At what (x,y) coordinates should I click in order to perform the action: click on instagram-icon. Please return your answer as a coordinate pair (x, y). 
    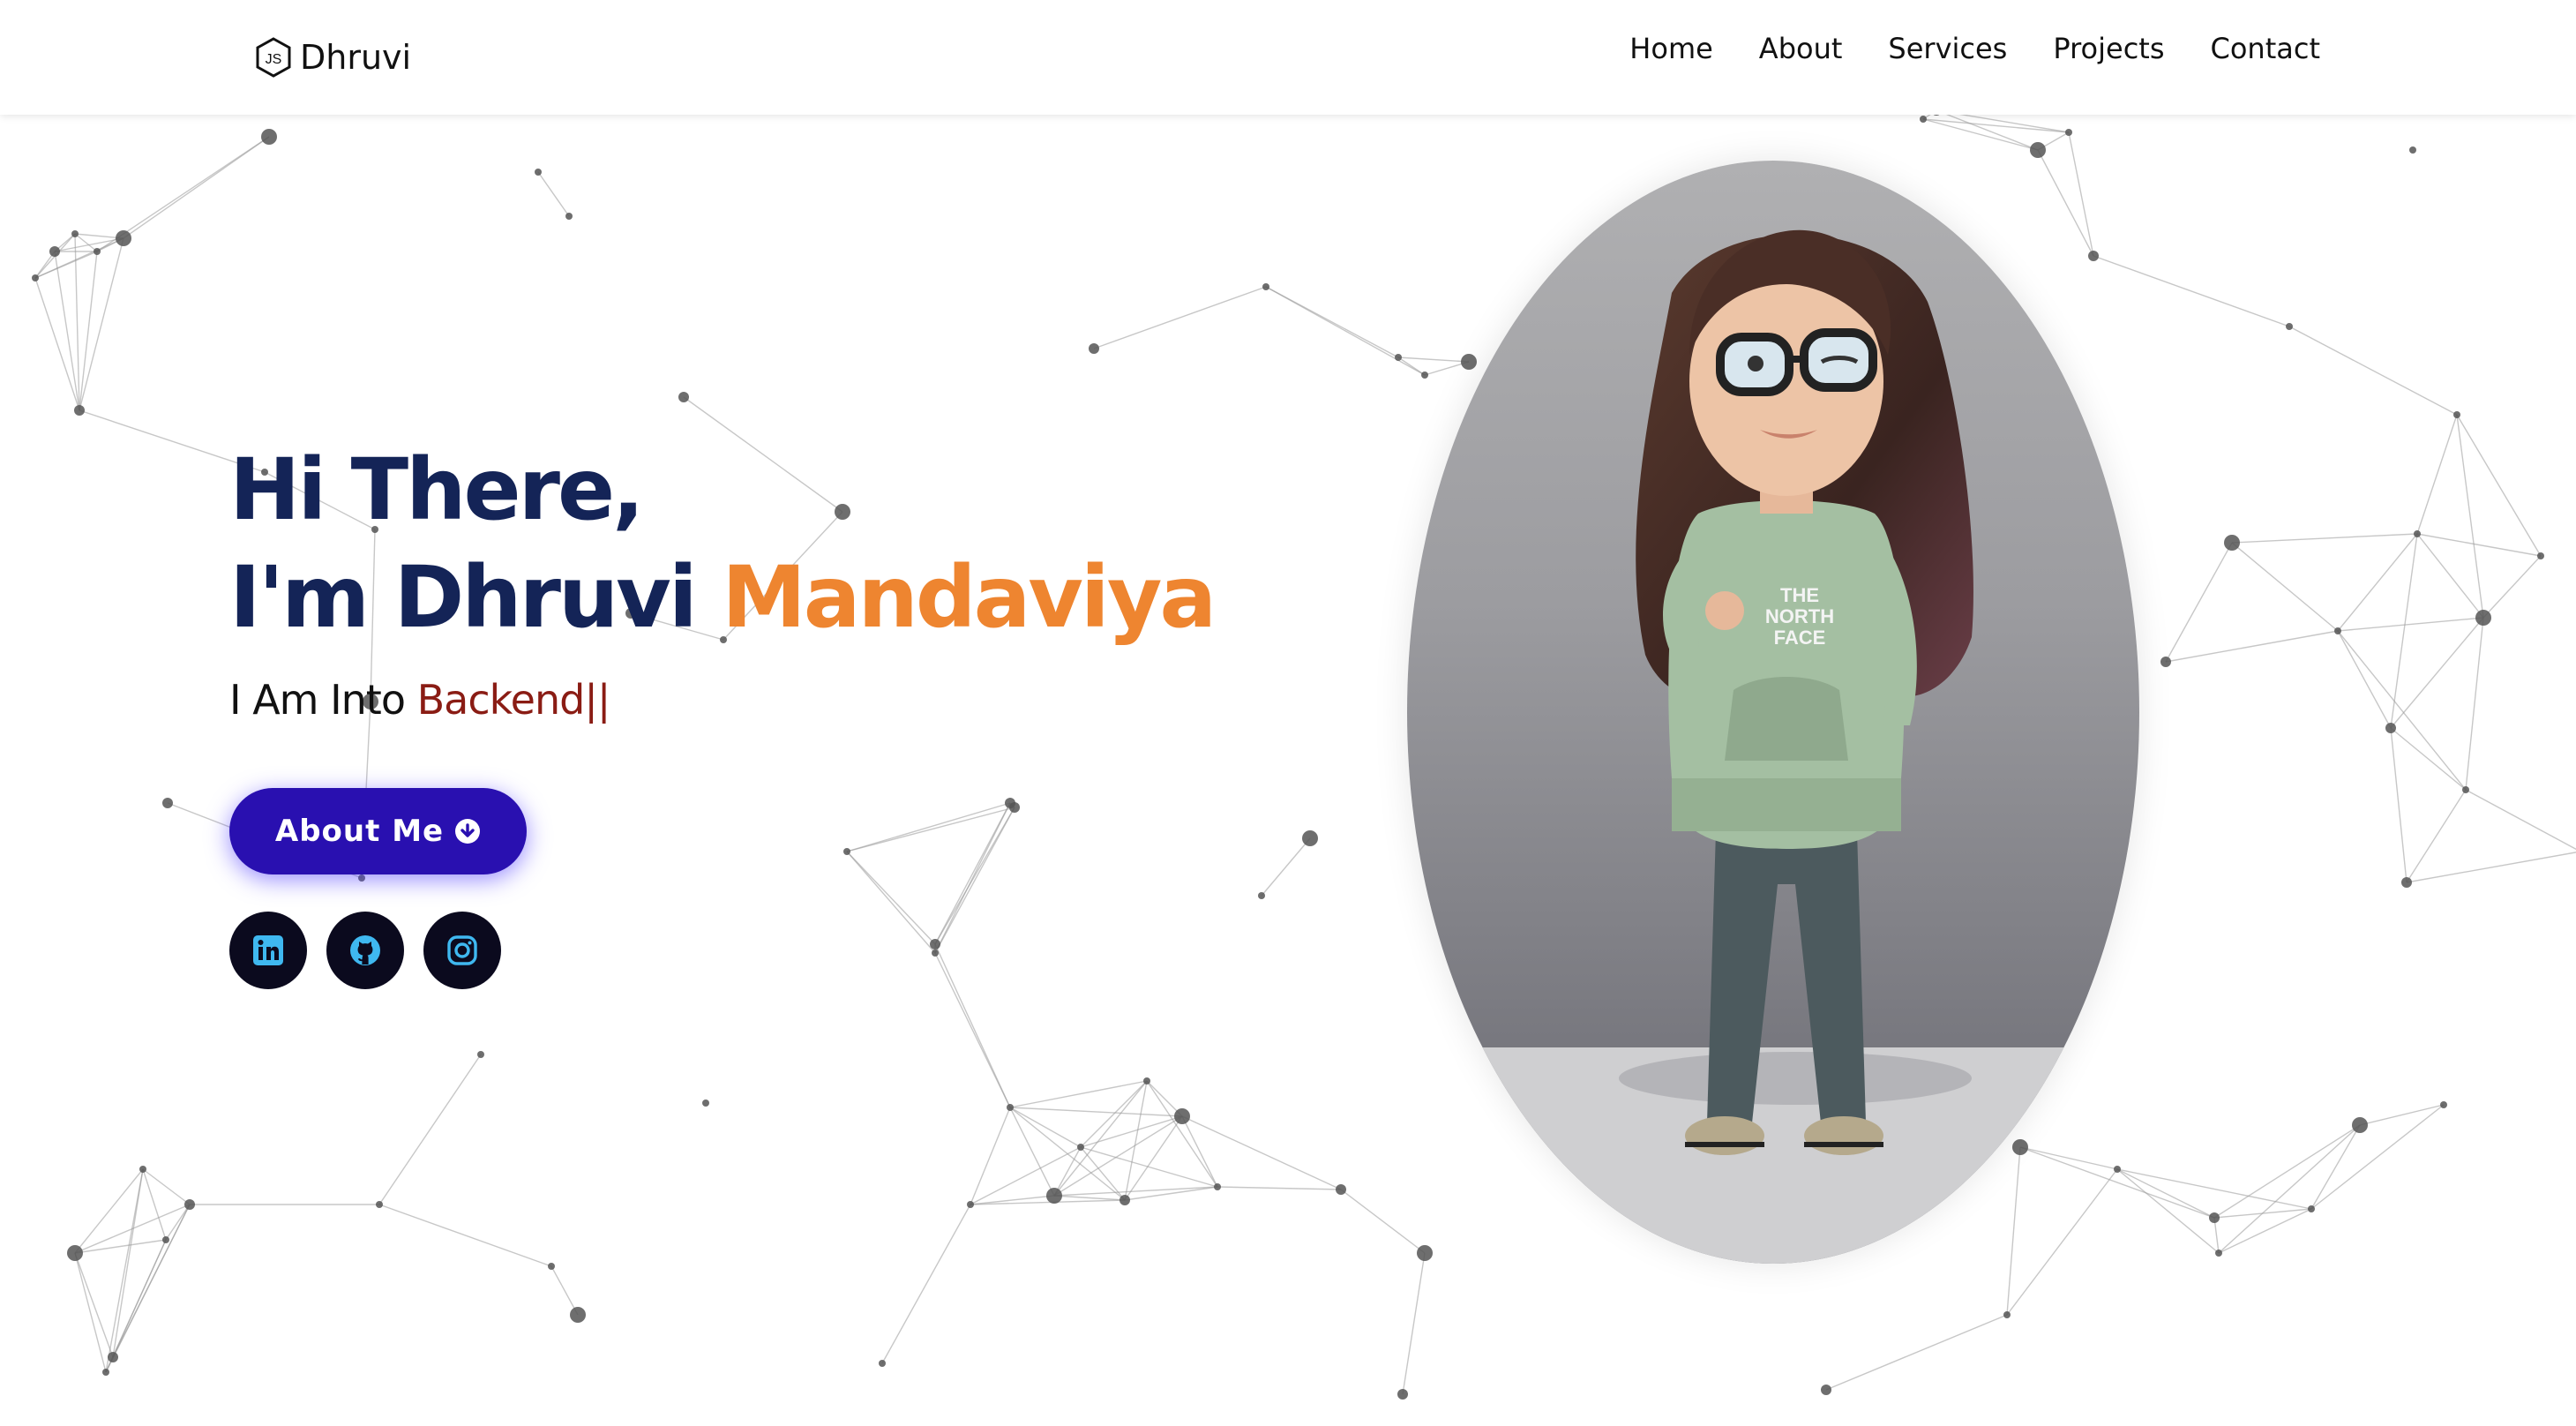
    Looking at the image, I should click on (462, 950).